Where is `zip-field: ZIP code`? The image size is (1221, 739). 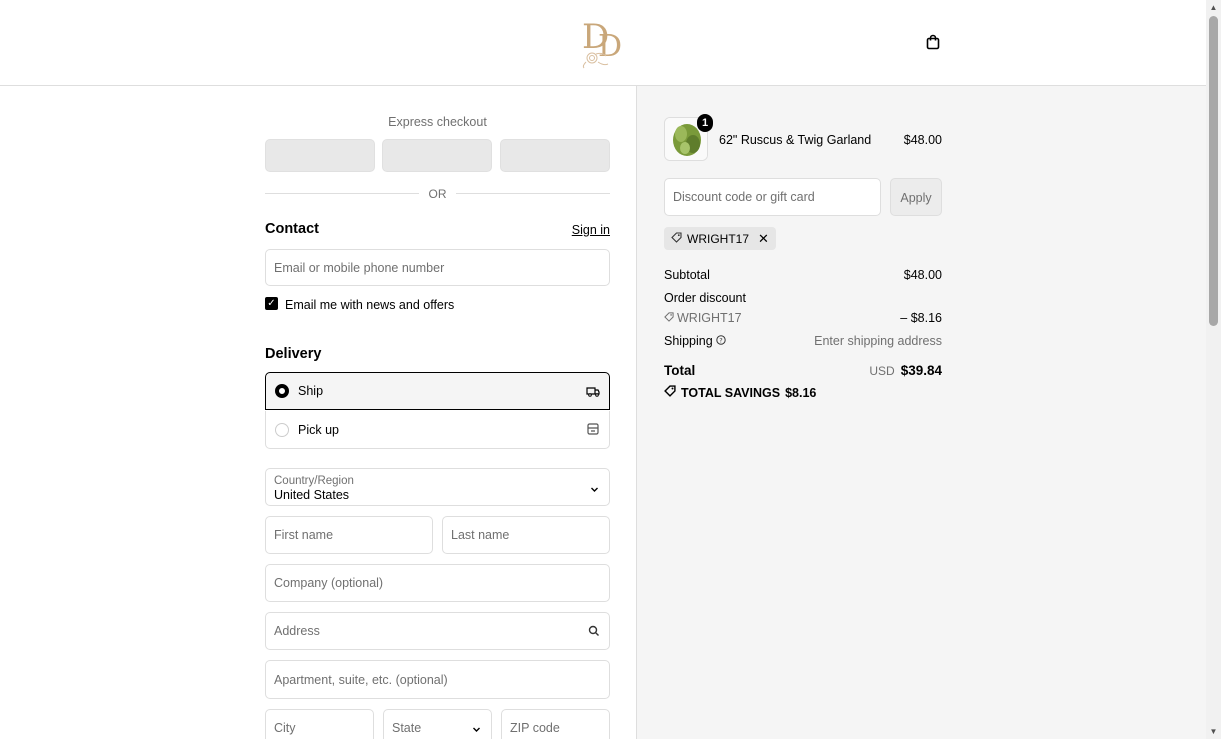 zip-field: ZIP code is located at coordinates (555, 724).